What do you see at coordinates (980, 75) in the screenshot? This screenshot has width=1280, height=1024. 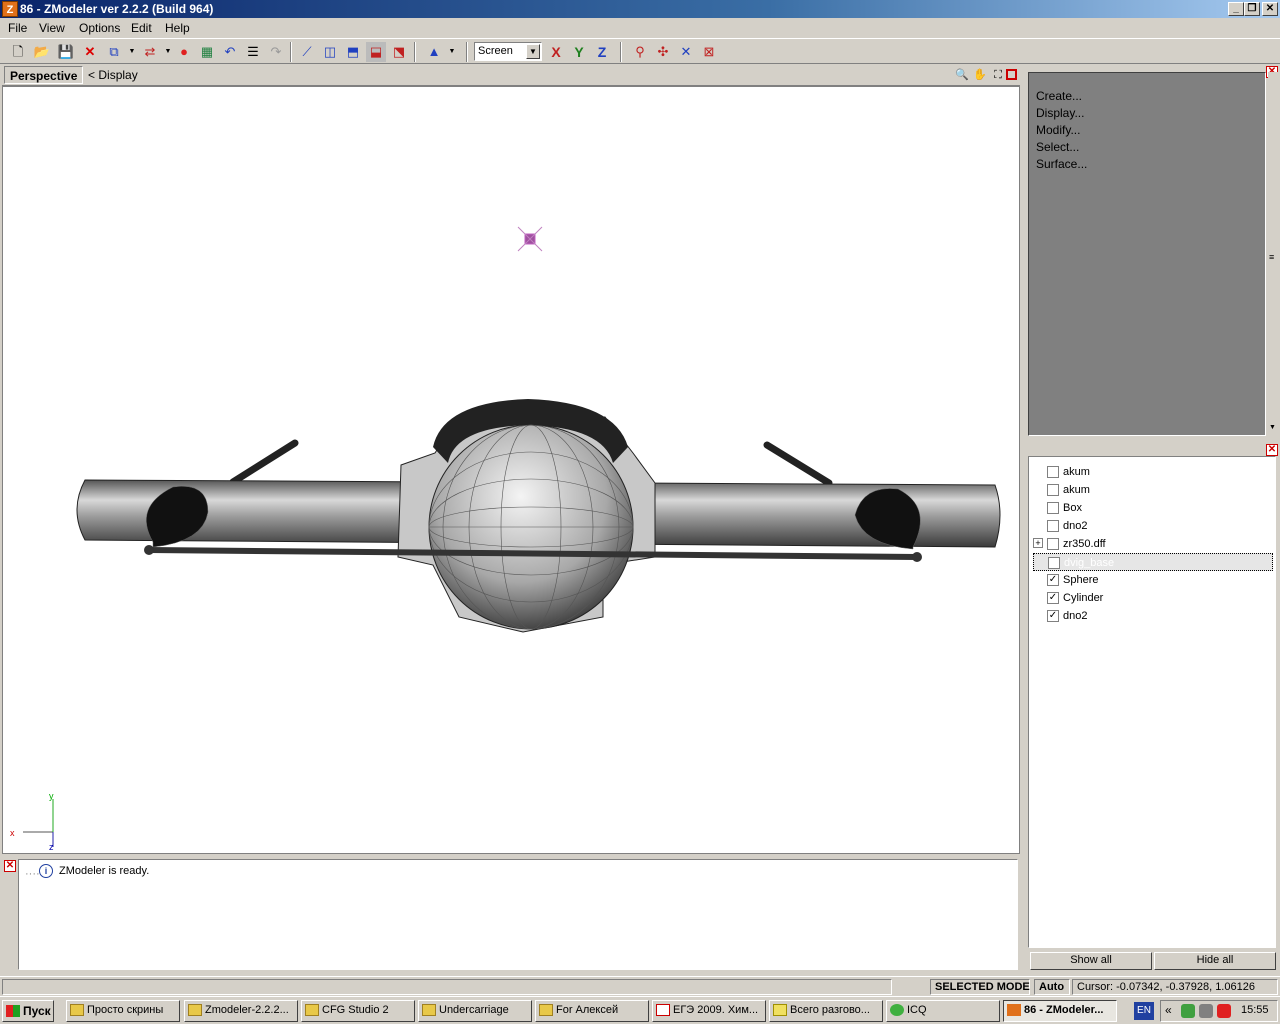 I see `pan-icon: ✋` at bounding box center [980, 75].